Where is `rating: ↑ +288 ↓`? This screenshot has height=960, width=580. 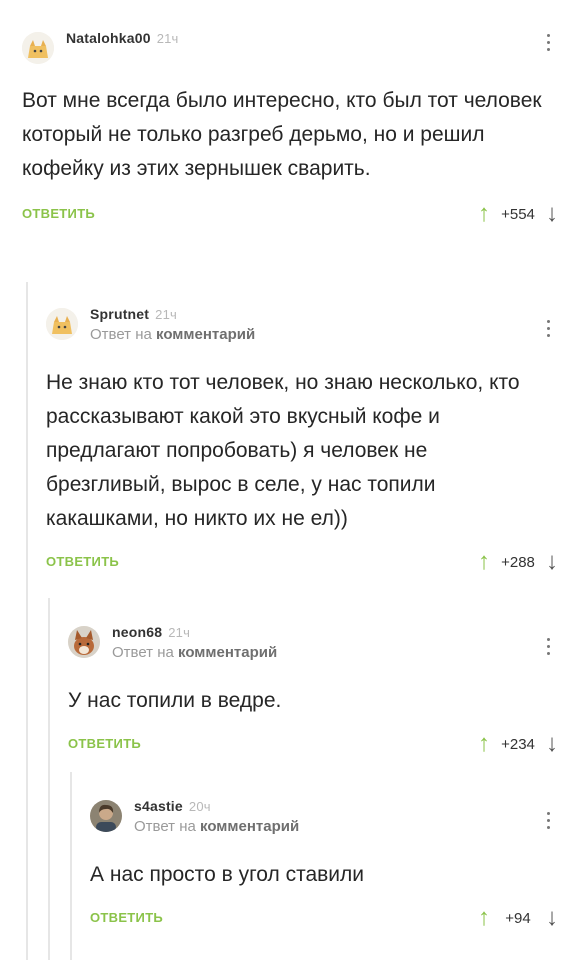 rating: ↑ +288 ↓ is located at coordinates (518, 562).